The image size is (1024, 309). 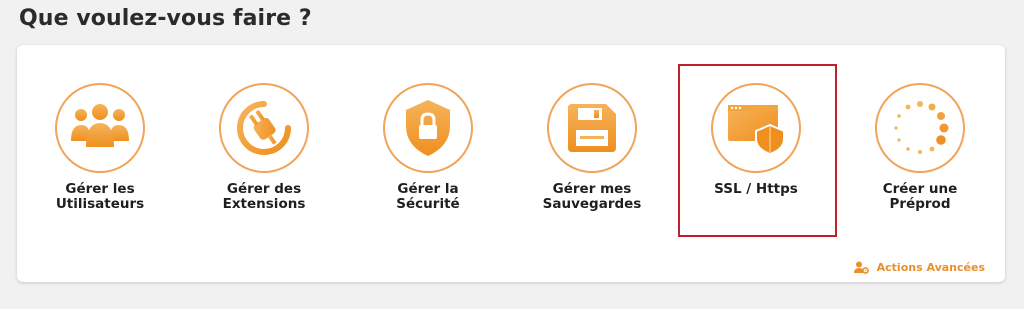 I want to click on manage-users-button: Gérer les Utilisateurs, so click(x=100, y=158).